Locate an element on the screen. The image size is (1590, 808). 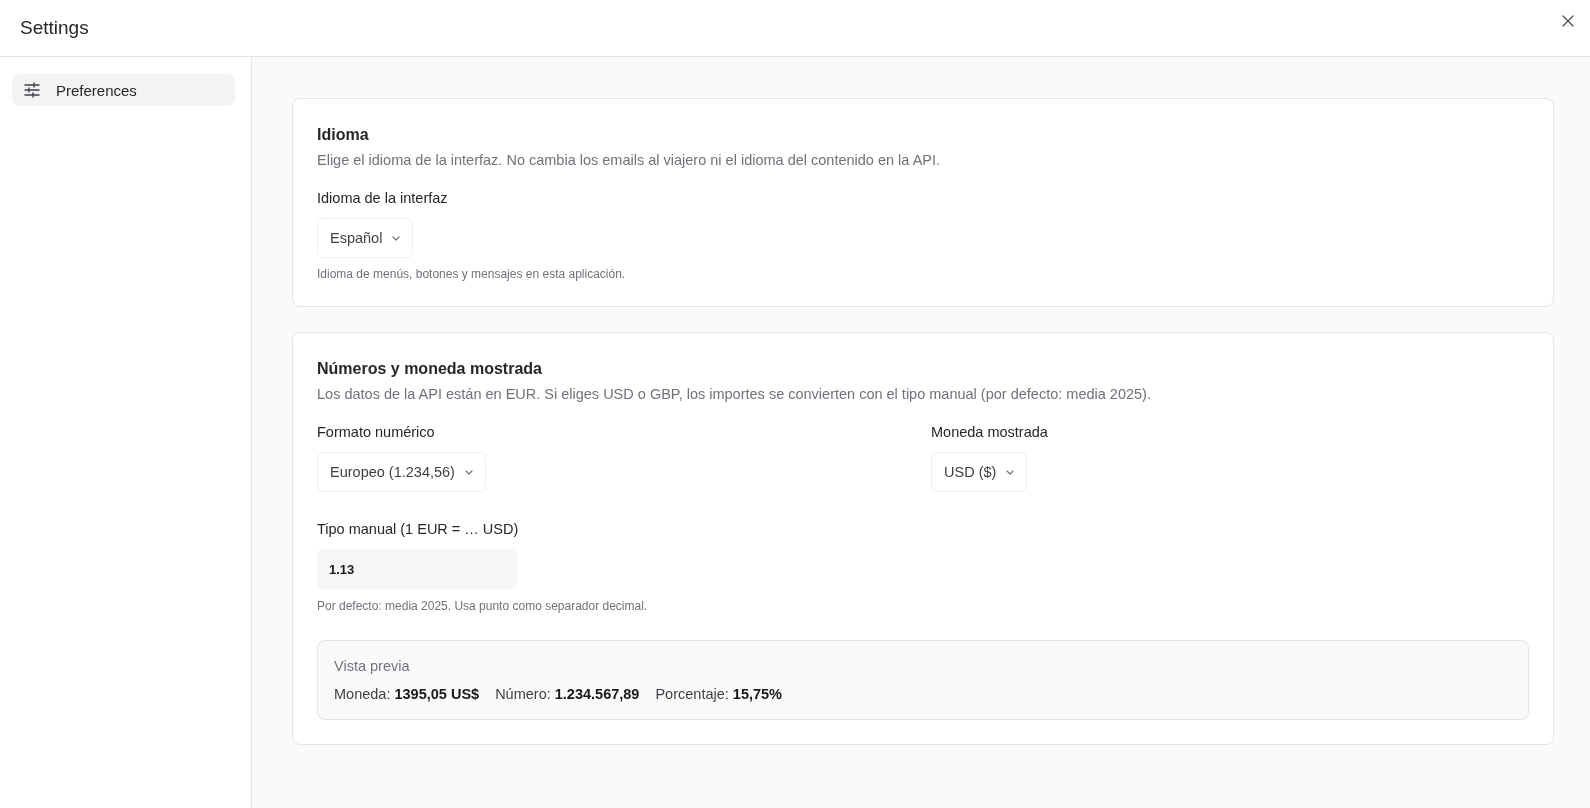
help-text: Idioma de menús, botones y mensajes en esta aplicación. is located at coordinates (471, 274).